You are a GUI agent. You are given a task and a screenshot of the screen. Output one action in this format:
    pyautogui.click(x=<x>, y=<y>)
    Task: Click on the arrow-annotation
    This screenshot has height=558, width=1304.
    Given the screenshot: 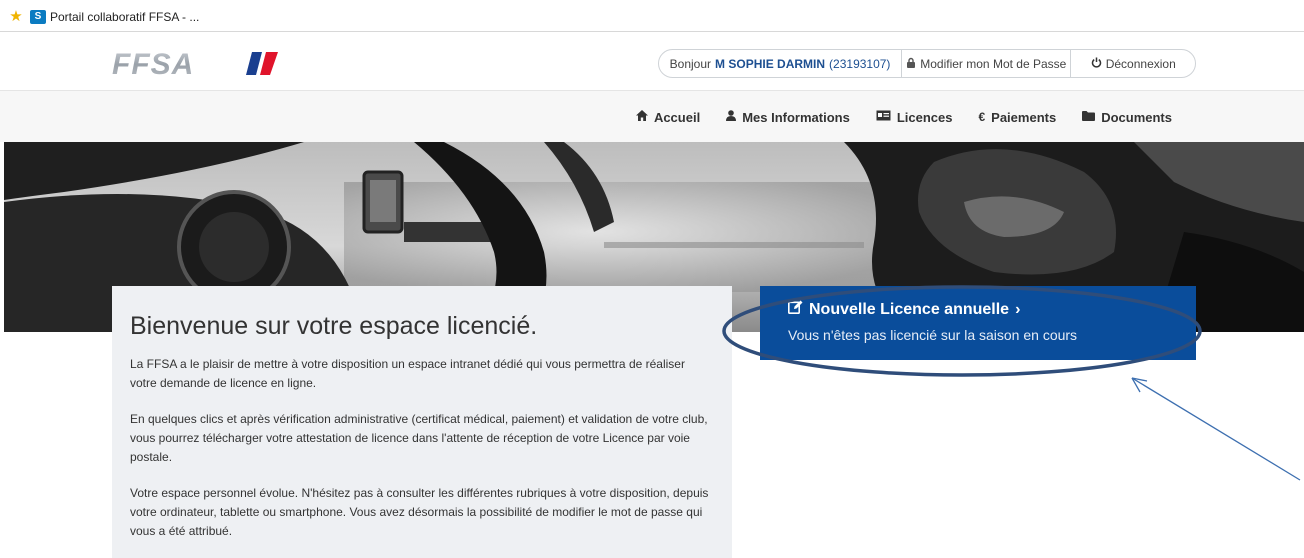 What is the action you would take?
    pyautogui.click(x=1216, y=429)
    